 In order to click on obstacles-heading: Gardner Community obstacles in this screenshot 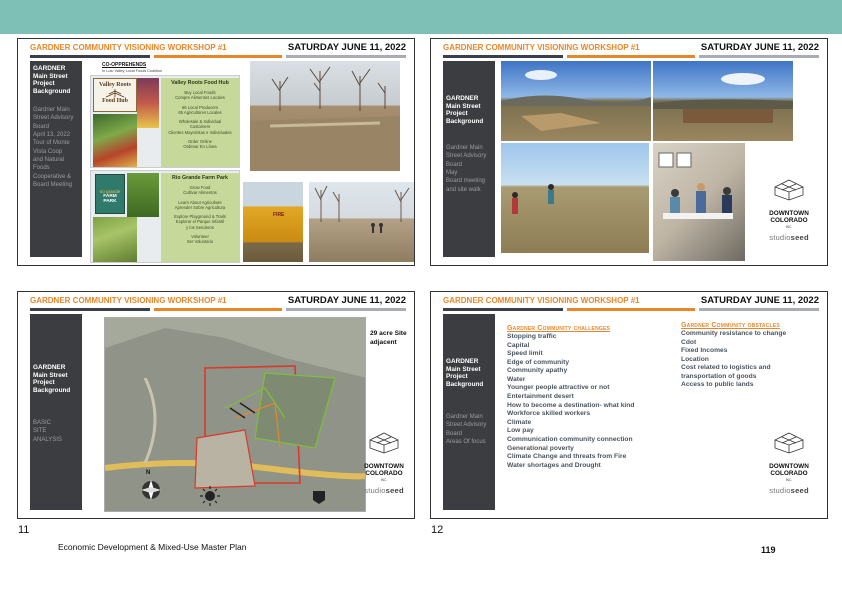, I will do `click(730, 325)`.